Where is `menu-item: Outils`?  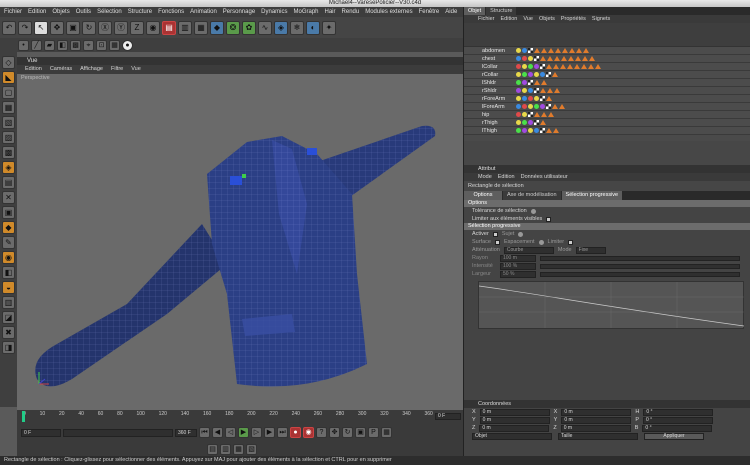 menu-item: Outils is located at coordinates (83, 12).